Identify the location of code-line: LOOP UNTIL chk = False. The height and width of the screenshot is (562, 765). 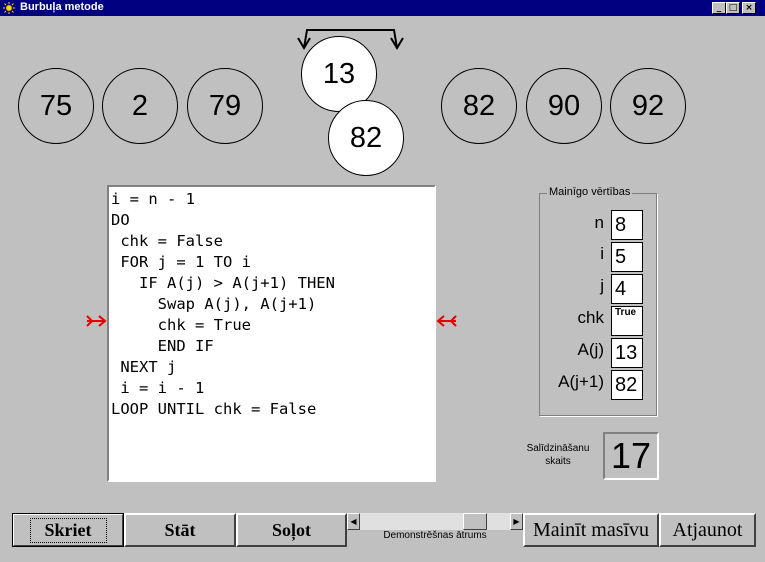
(214, 409).